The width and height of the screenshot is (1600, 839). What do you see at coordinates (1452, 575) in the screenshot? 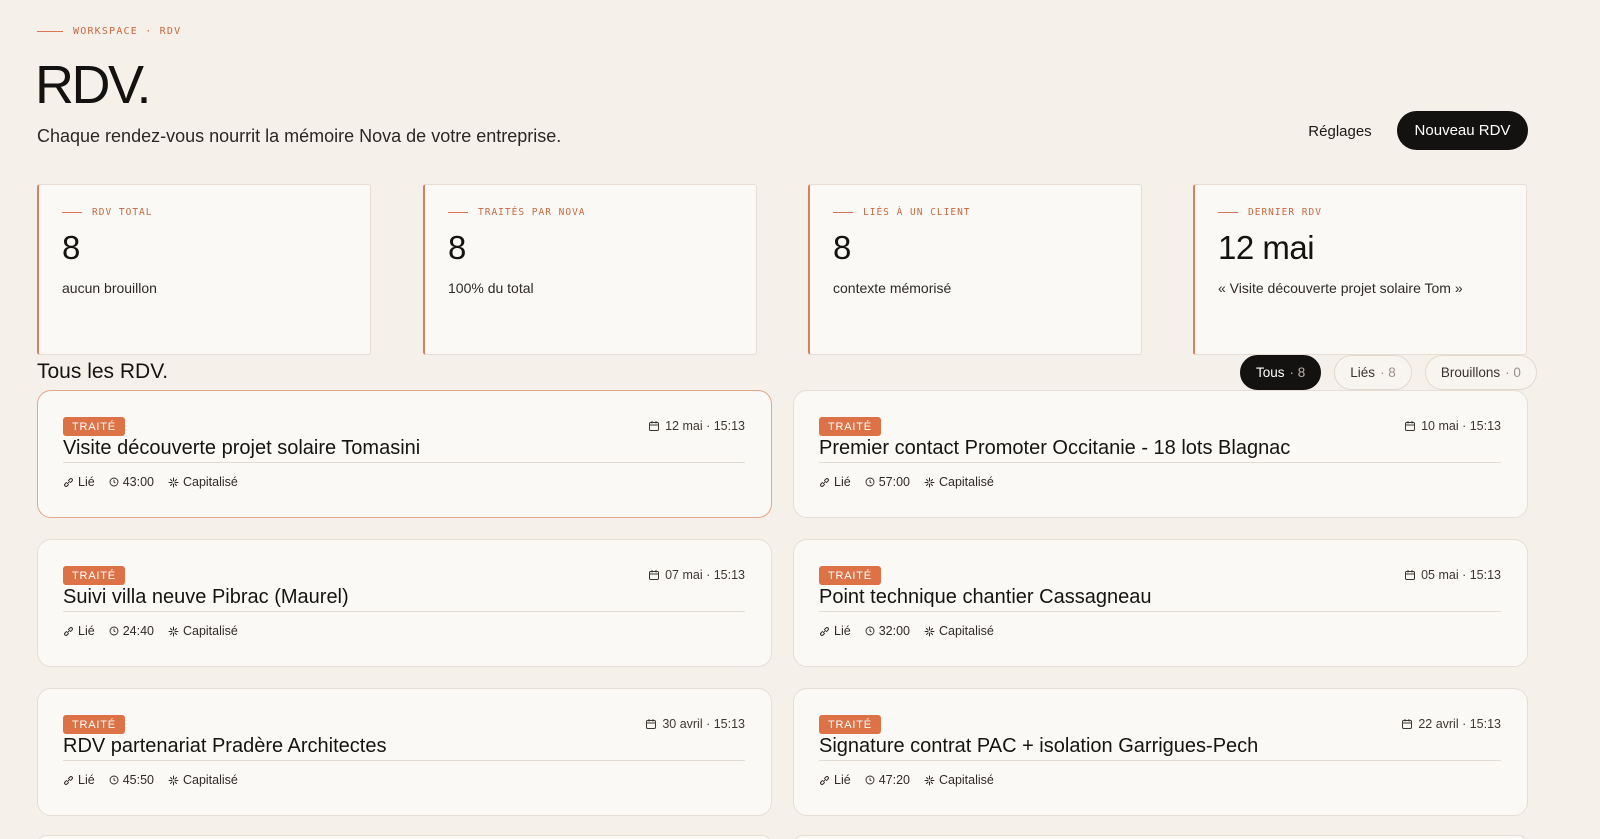
I see `meeting-date: 05 mai · 15:13` at bounding box center [1452, 575].